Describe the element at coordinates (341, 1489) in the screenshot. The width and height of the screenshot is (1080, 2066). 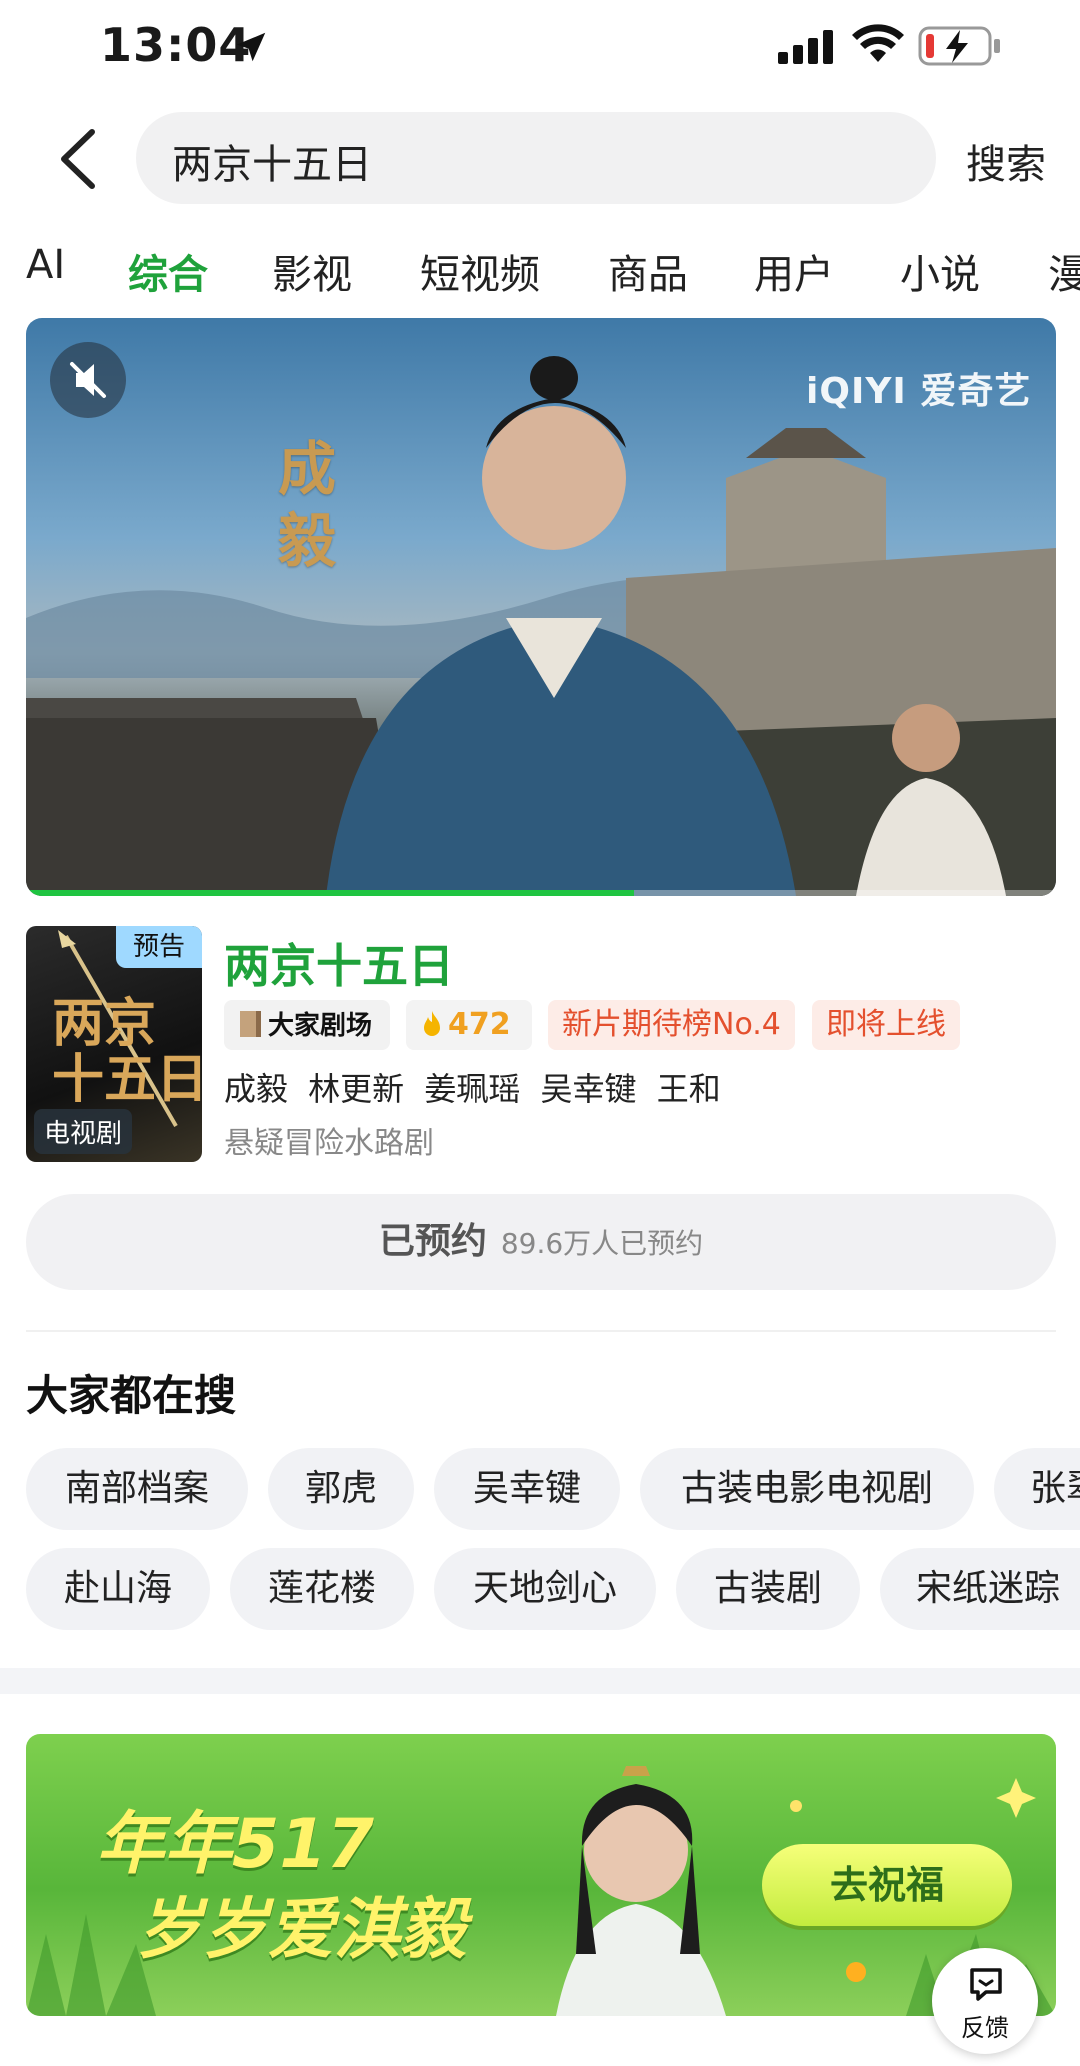
I see `trending-chip: 郭虎` at that location.